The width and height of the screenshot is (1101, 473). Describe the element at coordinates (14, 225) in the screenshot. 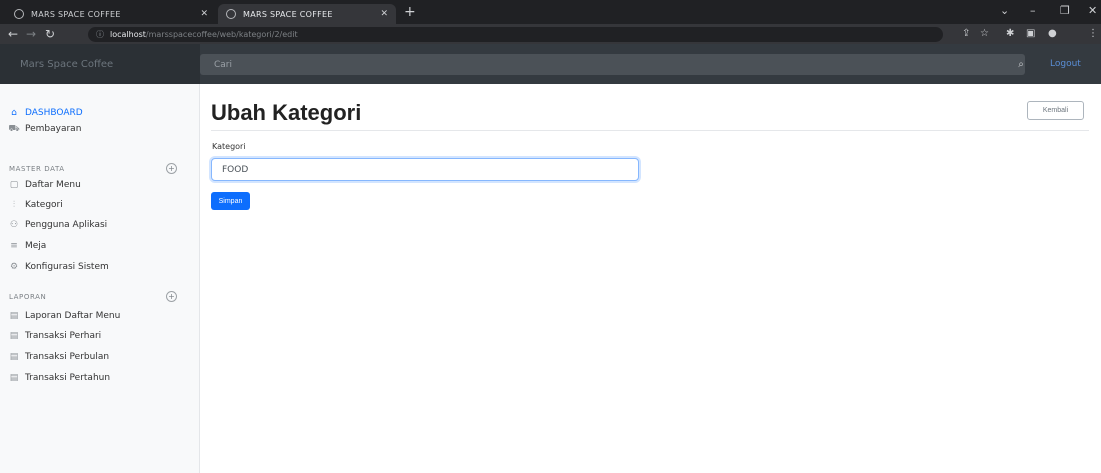

I see `users-icon: ⚇` at that location.